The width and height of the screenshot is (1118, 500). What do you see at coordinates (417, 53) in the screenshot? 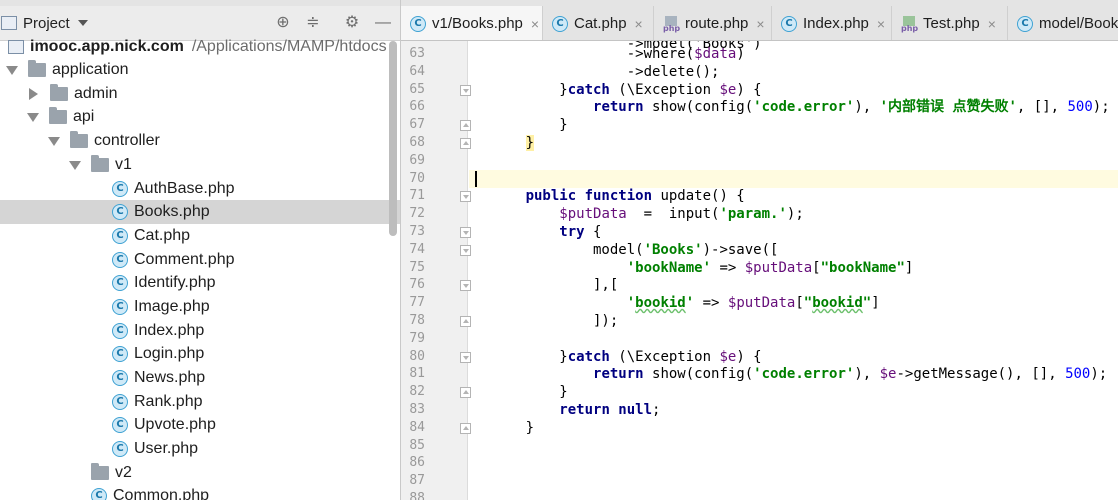
I see `line-number: 63` at bounding box center [417, 53].